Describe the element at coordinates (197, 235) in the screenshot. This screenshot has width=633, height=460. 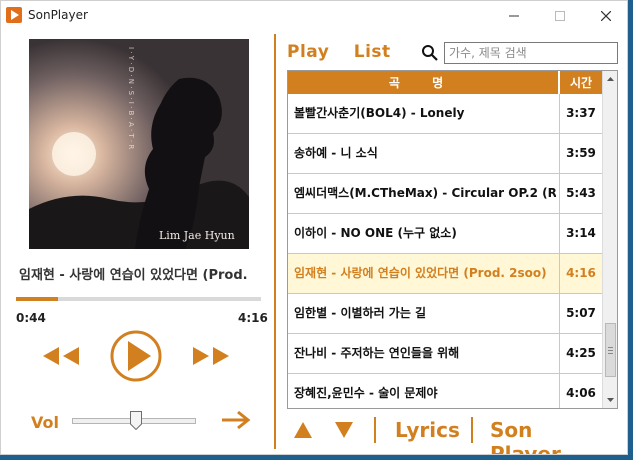
I see `album-caption: Lim Jae Hyun` at that location.